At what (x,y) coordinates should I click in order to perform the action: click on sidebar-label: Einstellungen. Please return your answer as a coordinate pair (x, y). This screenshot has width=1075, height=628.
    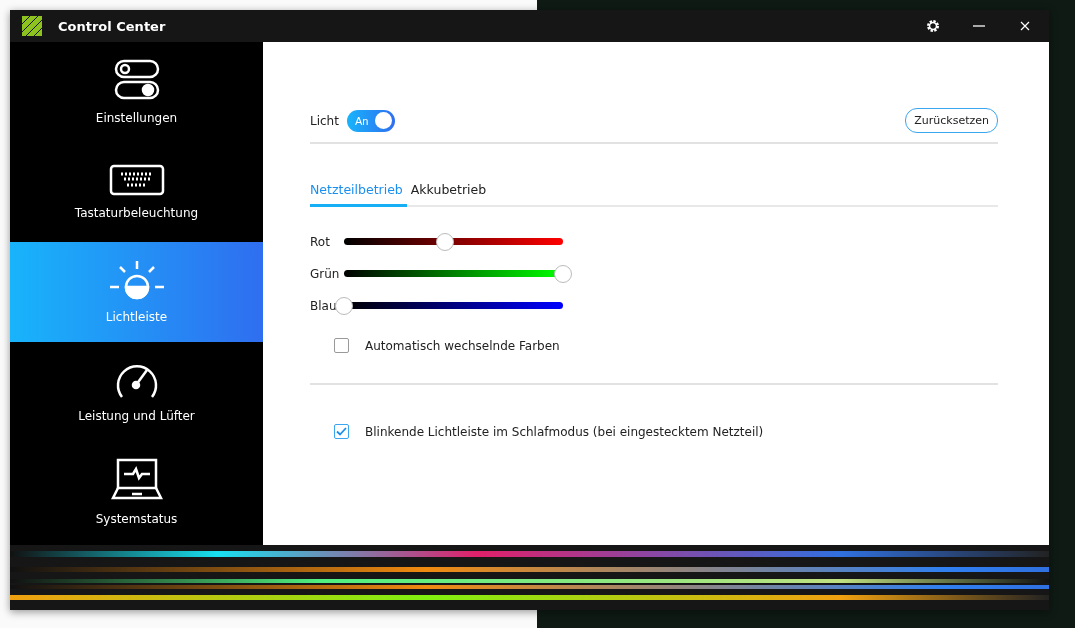
    Looking at the image, I should click on (136, 118).